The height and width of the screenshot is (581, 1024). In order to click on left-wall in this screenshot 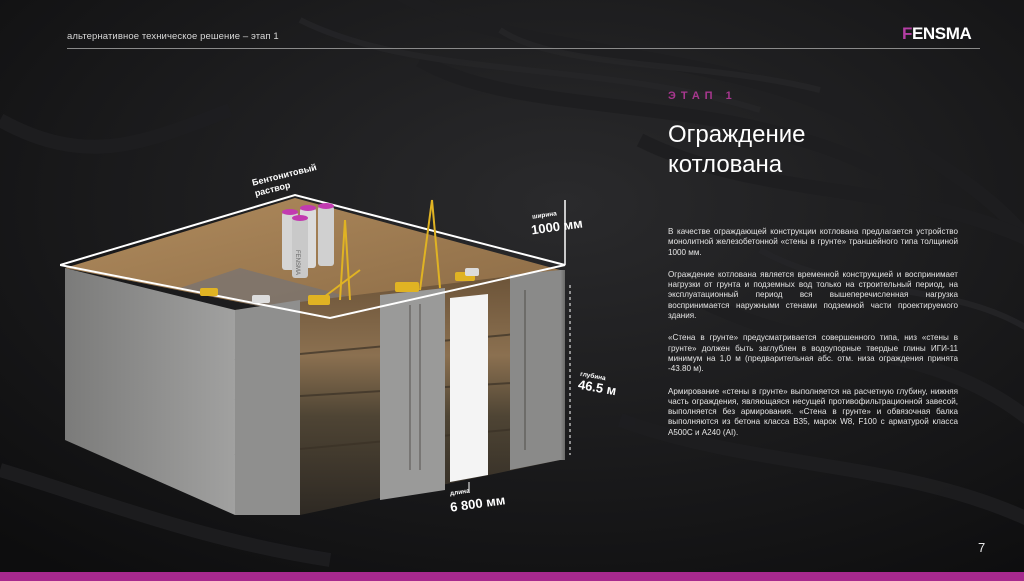, I will do `click(150, 391)`.